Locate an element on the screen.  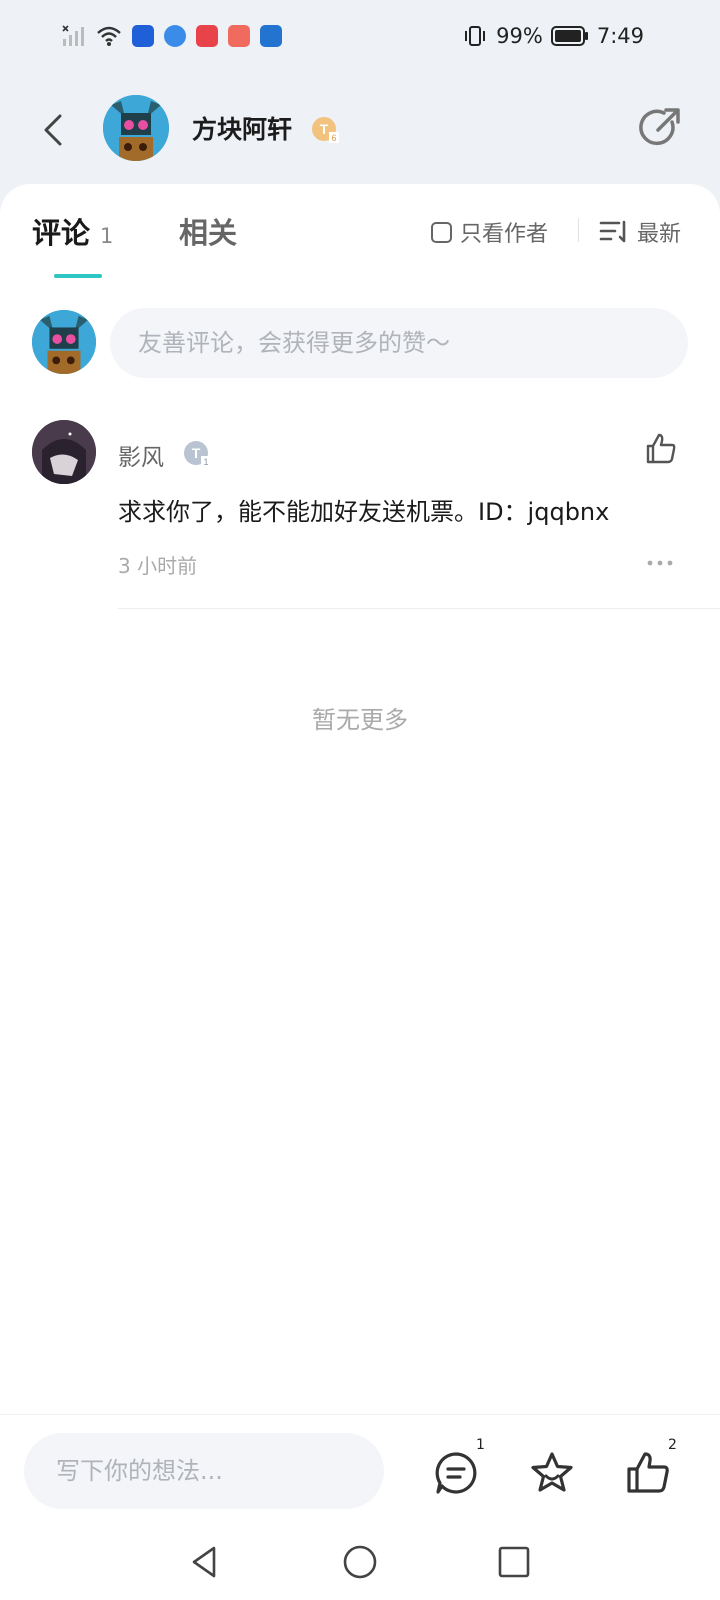
square-recent-icon is located at coordinates (514, 1562).